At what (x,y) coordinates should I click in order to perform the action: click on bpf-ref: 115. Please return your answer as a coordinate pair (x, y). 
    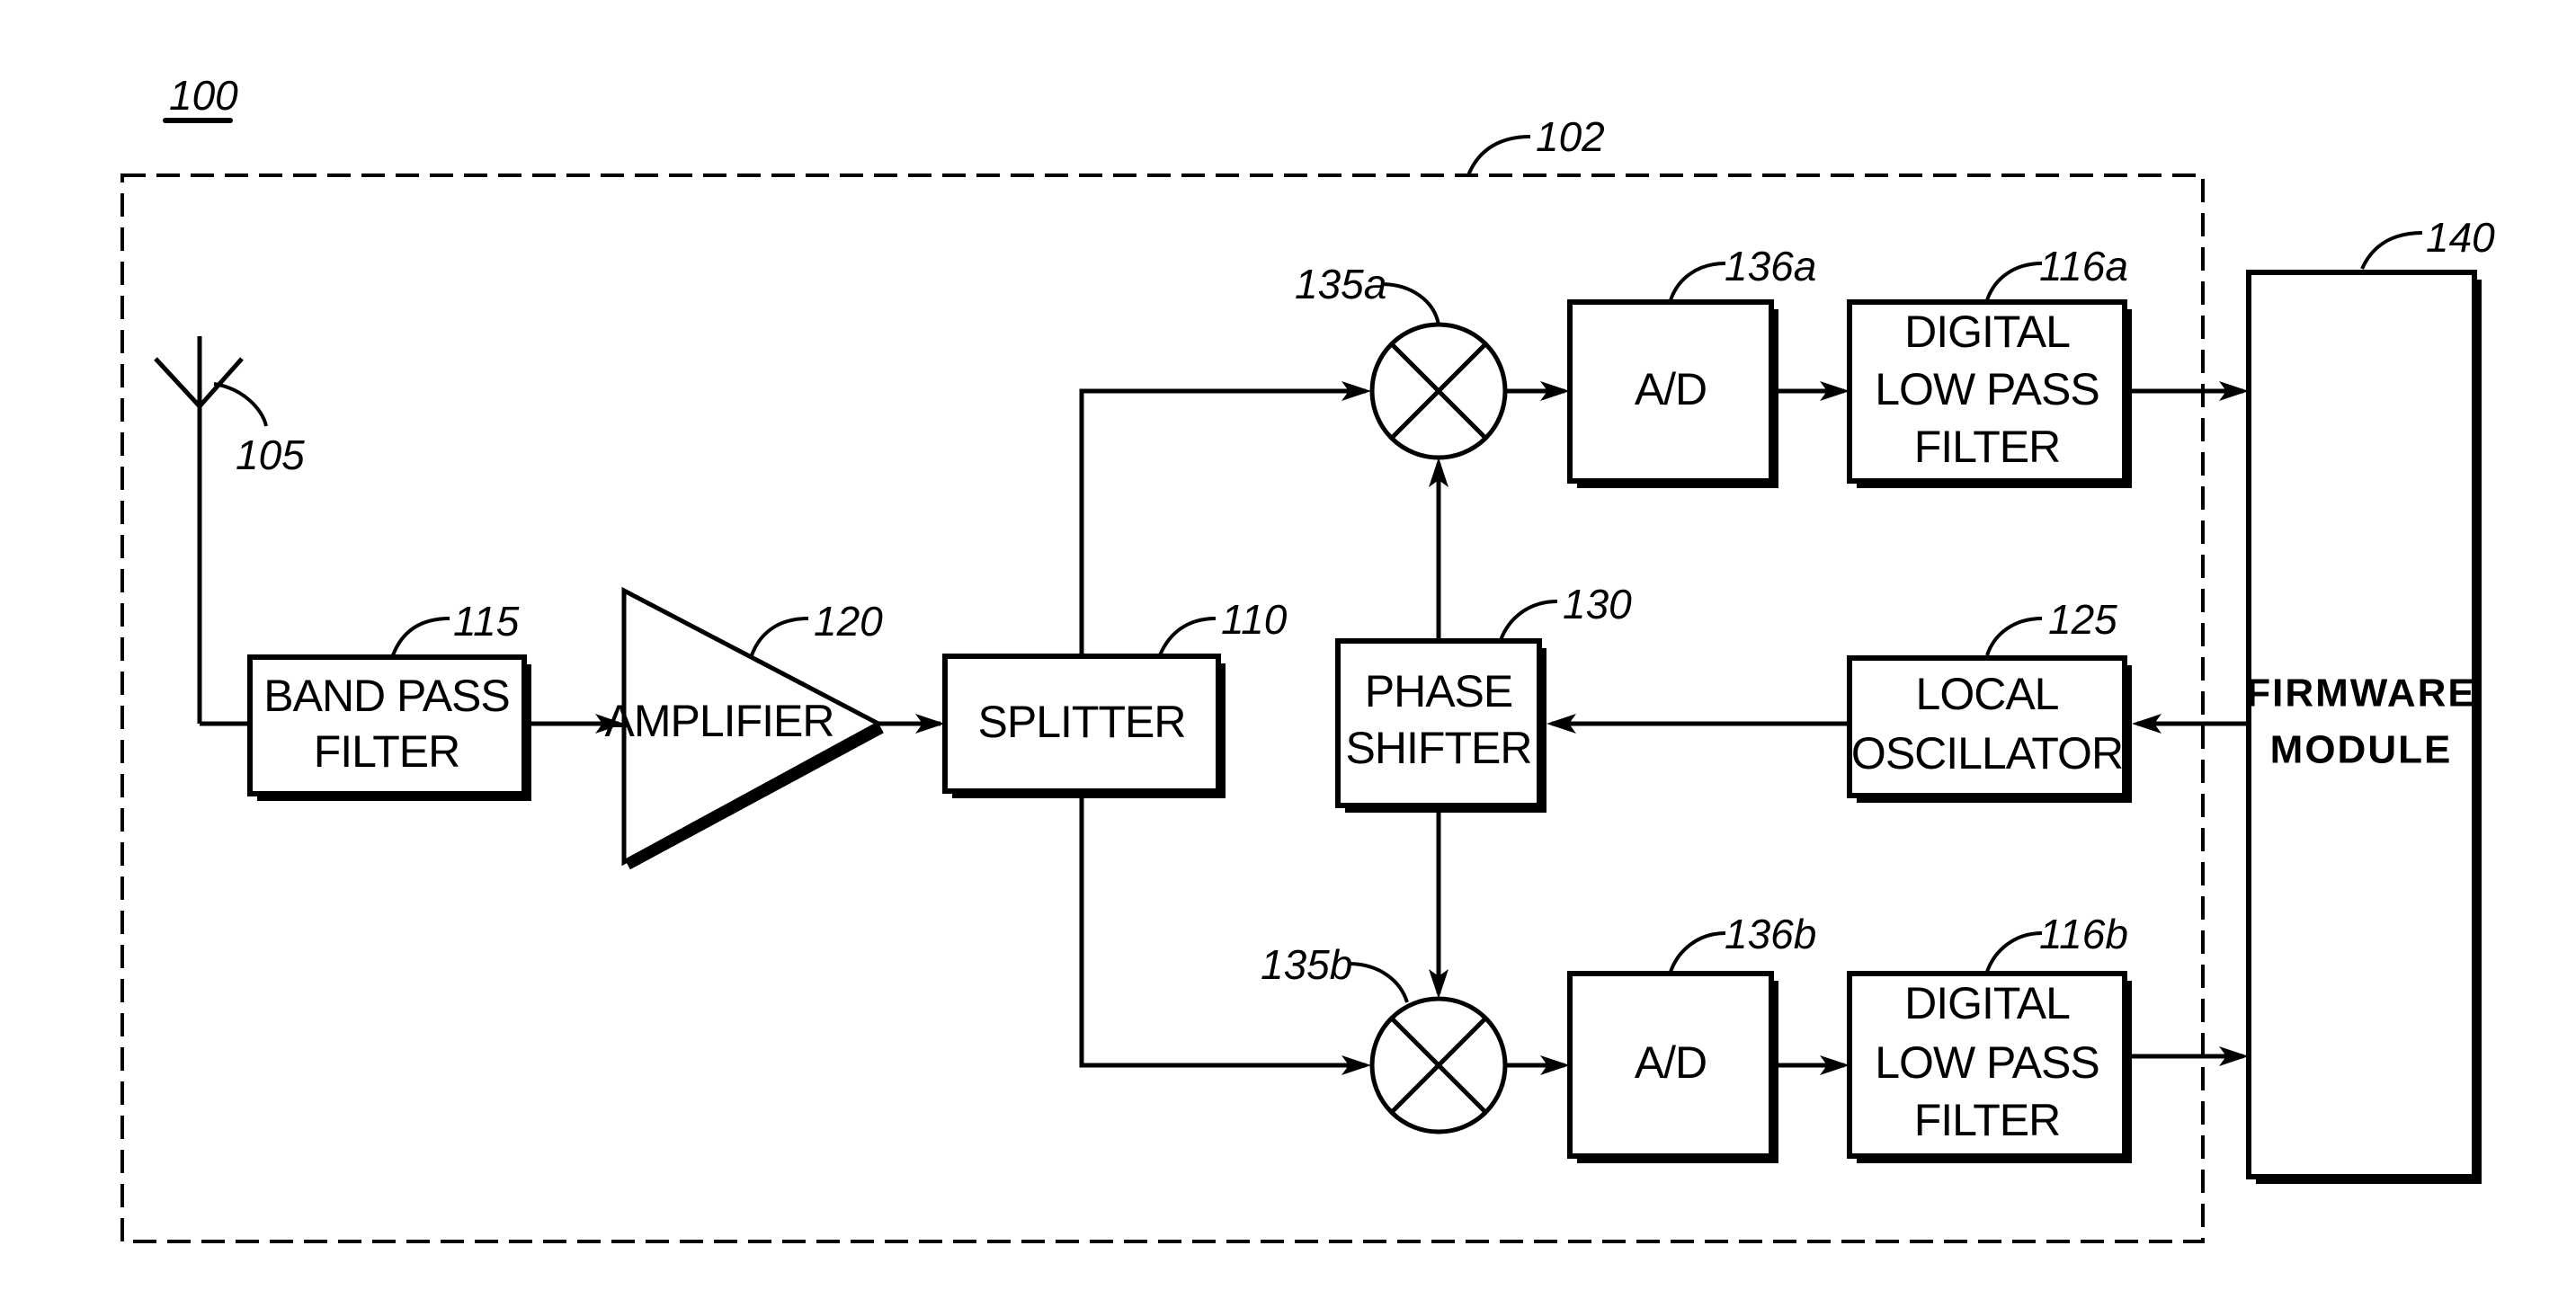
    Looking at the image, I should click on (486, 621).